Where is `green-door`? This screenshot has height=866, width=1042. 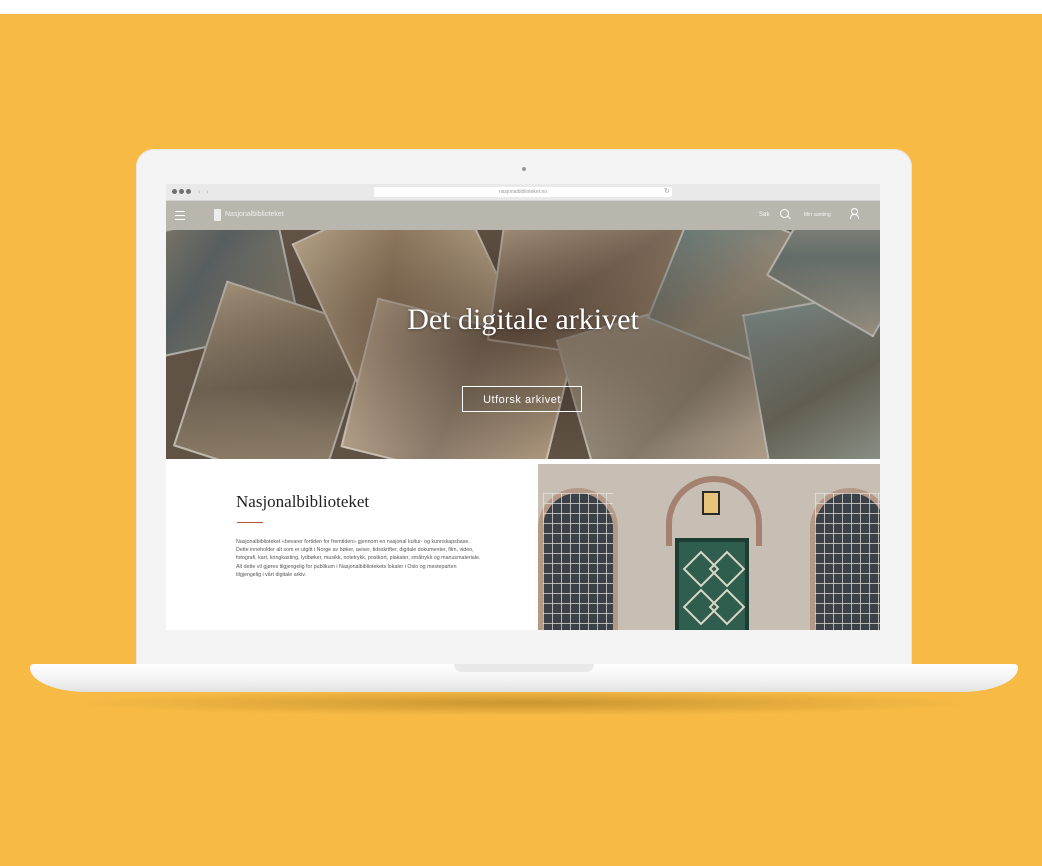
green-door is located at coordinates (712, 584).